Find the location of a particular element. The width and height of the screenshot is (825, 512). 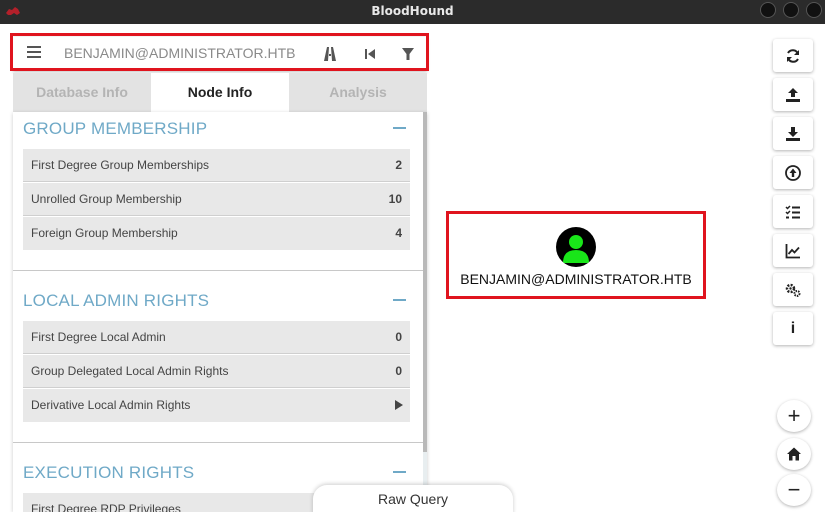

home-icon is located at coordinates (794, 454).